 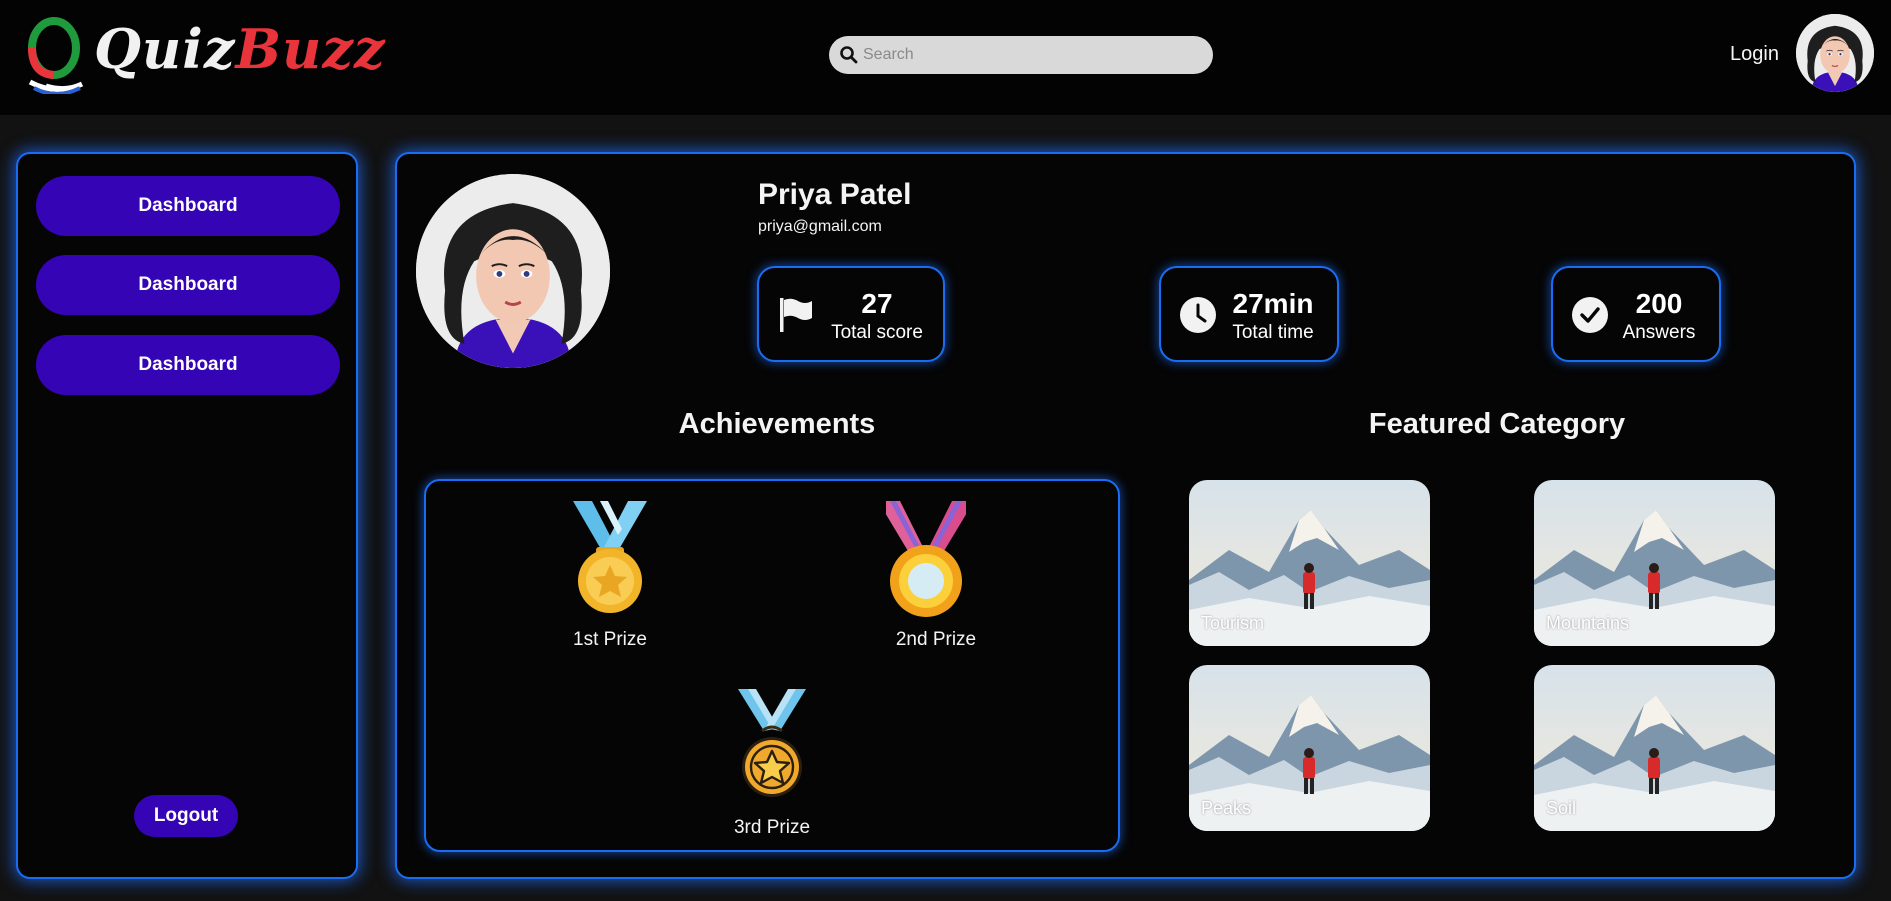 What do you see at coordinates (777, 424) in the screenshot?
I see `achievements-title: Achievements` at bounding box center [777, 424].